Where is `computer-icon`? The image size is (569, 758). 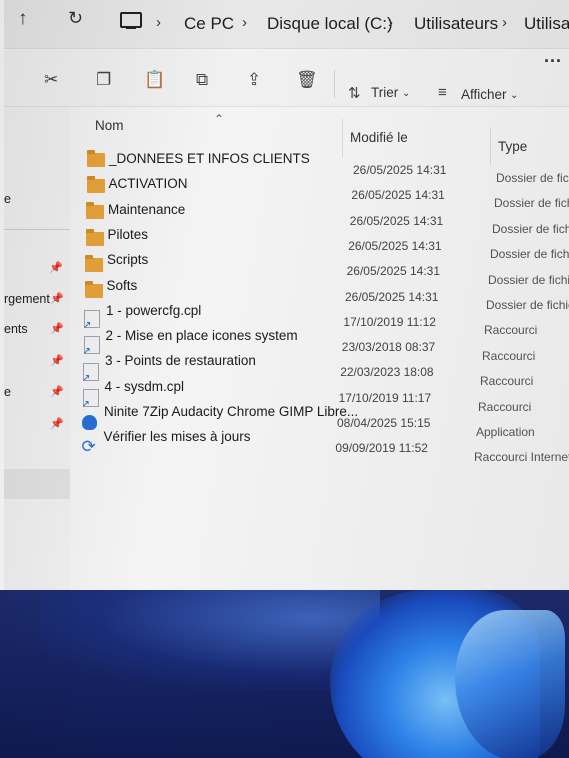
computer-icon is located at coordinates (131, 20).